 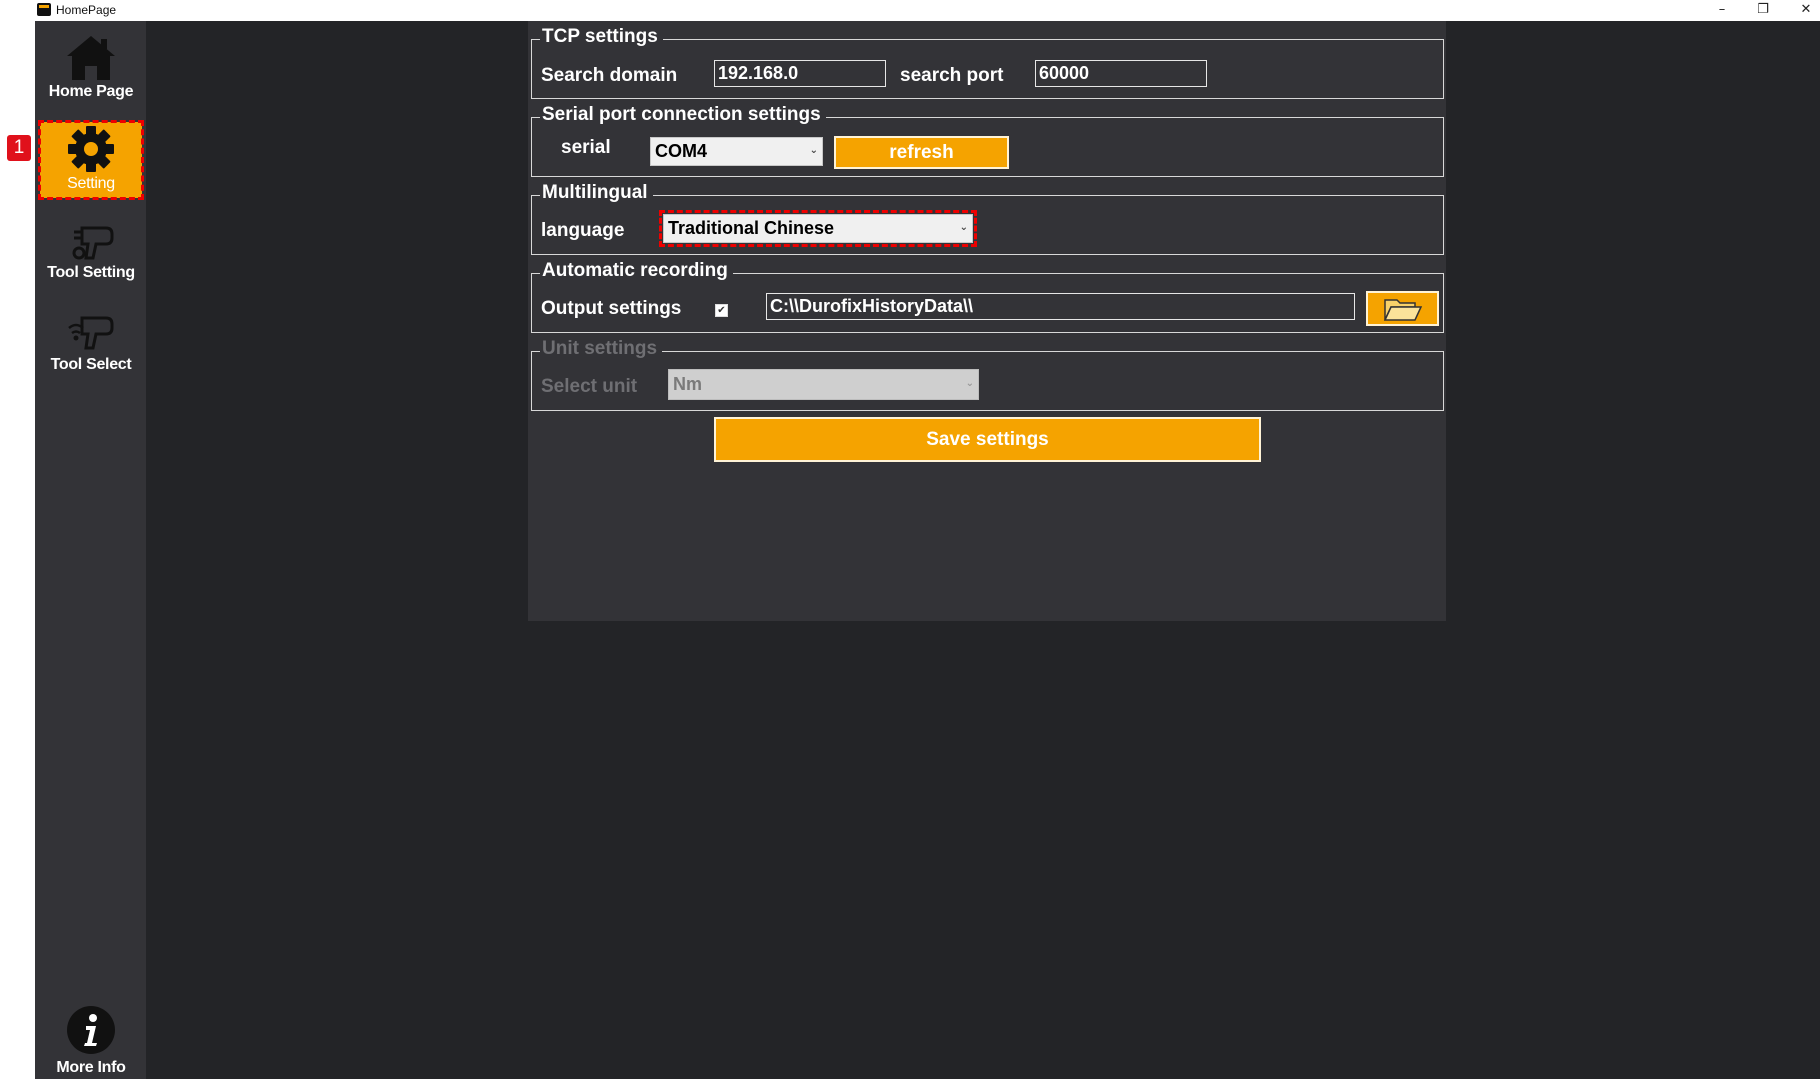 I want to click on sidebar-item-tool-select: Tool Select, so click(x=91, y=345).